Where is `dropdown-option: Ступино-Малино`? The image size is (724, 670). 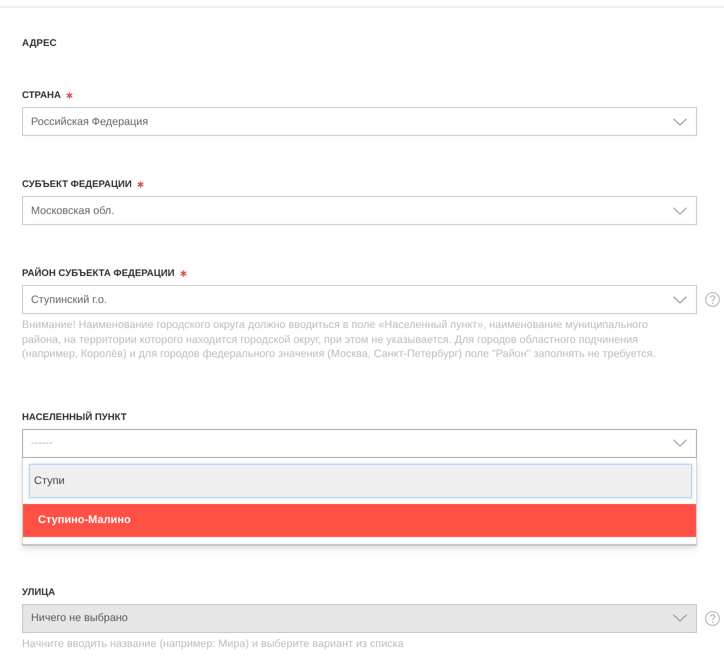
dropdown-option: Ступино-Малино is located at coordinates (359, 520).